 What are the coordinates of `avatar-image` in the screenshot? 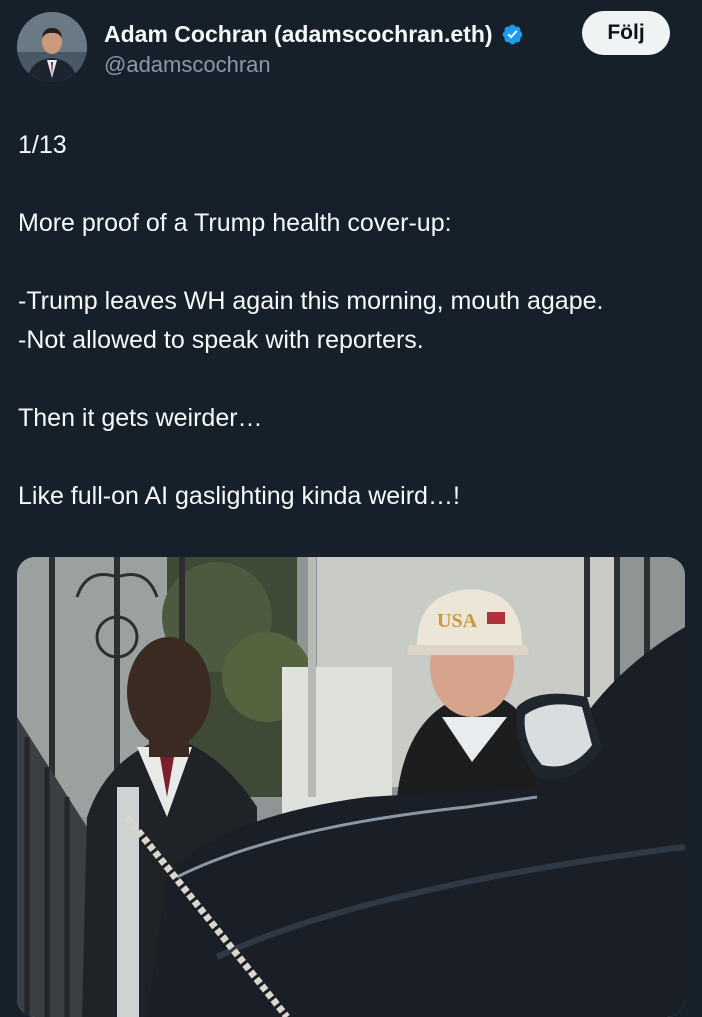 It's located at (52, 47).